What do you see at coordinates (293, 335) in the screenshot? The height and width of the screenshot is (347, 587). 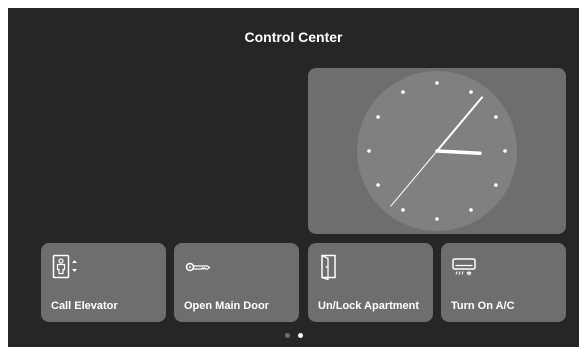 I see `page-indicator` at bounding box center [293, 335].